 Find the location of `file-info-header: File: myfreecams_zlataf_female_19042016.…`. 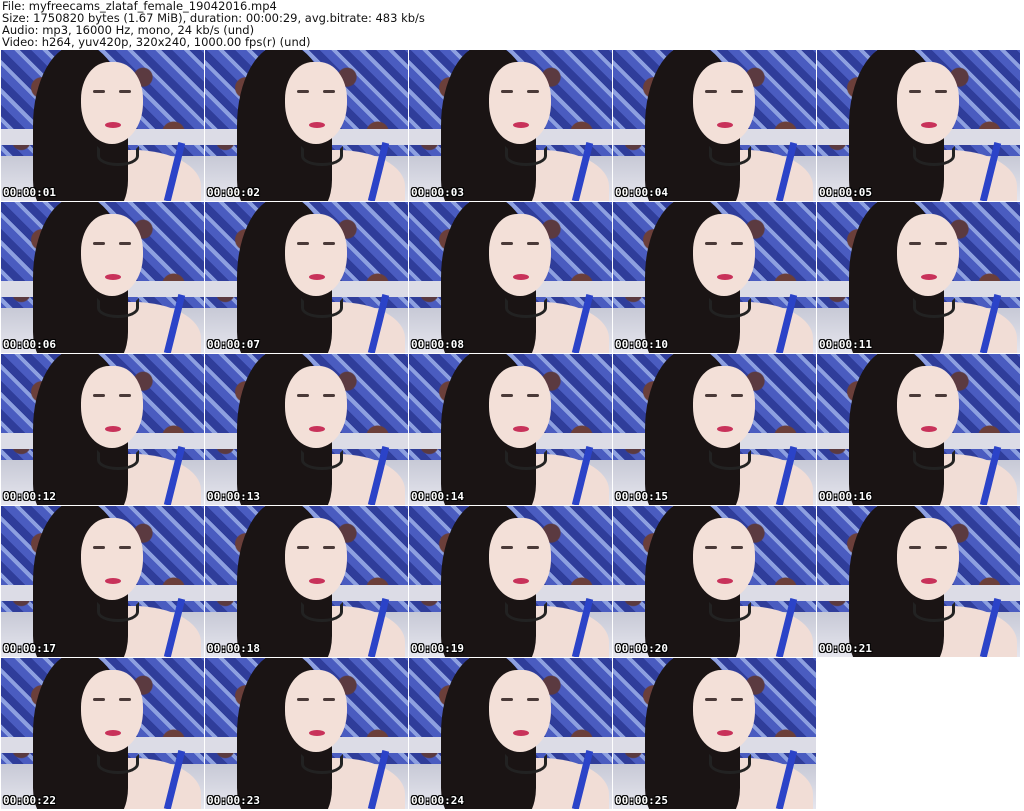

file-info-header: File: myfreecams_zlataf_female_19042016.… is located at coordinates (213, 24).